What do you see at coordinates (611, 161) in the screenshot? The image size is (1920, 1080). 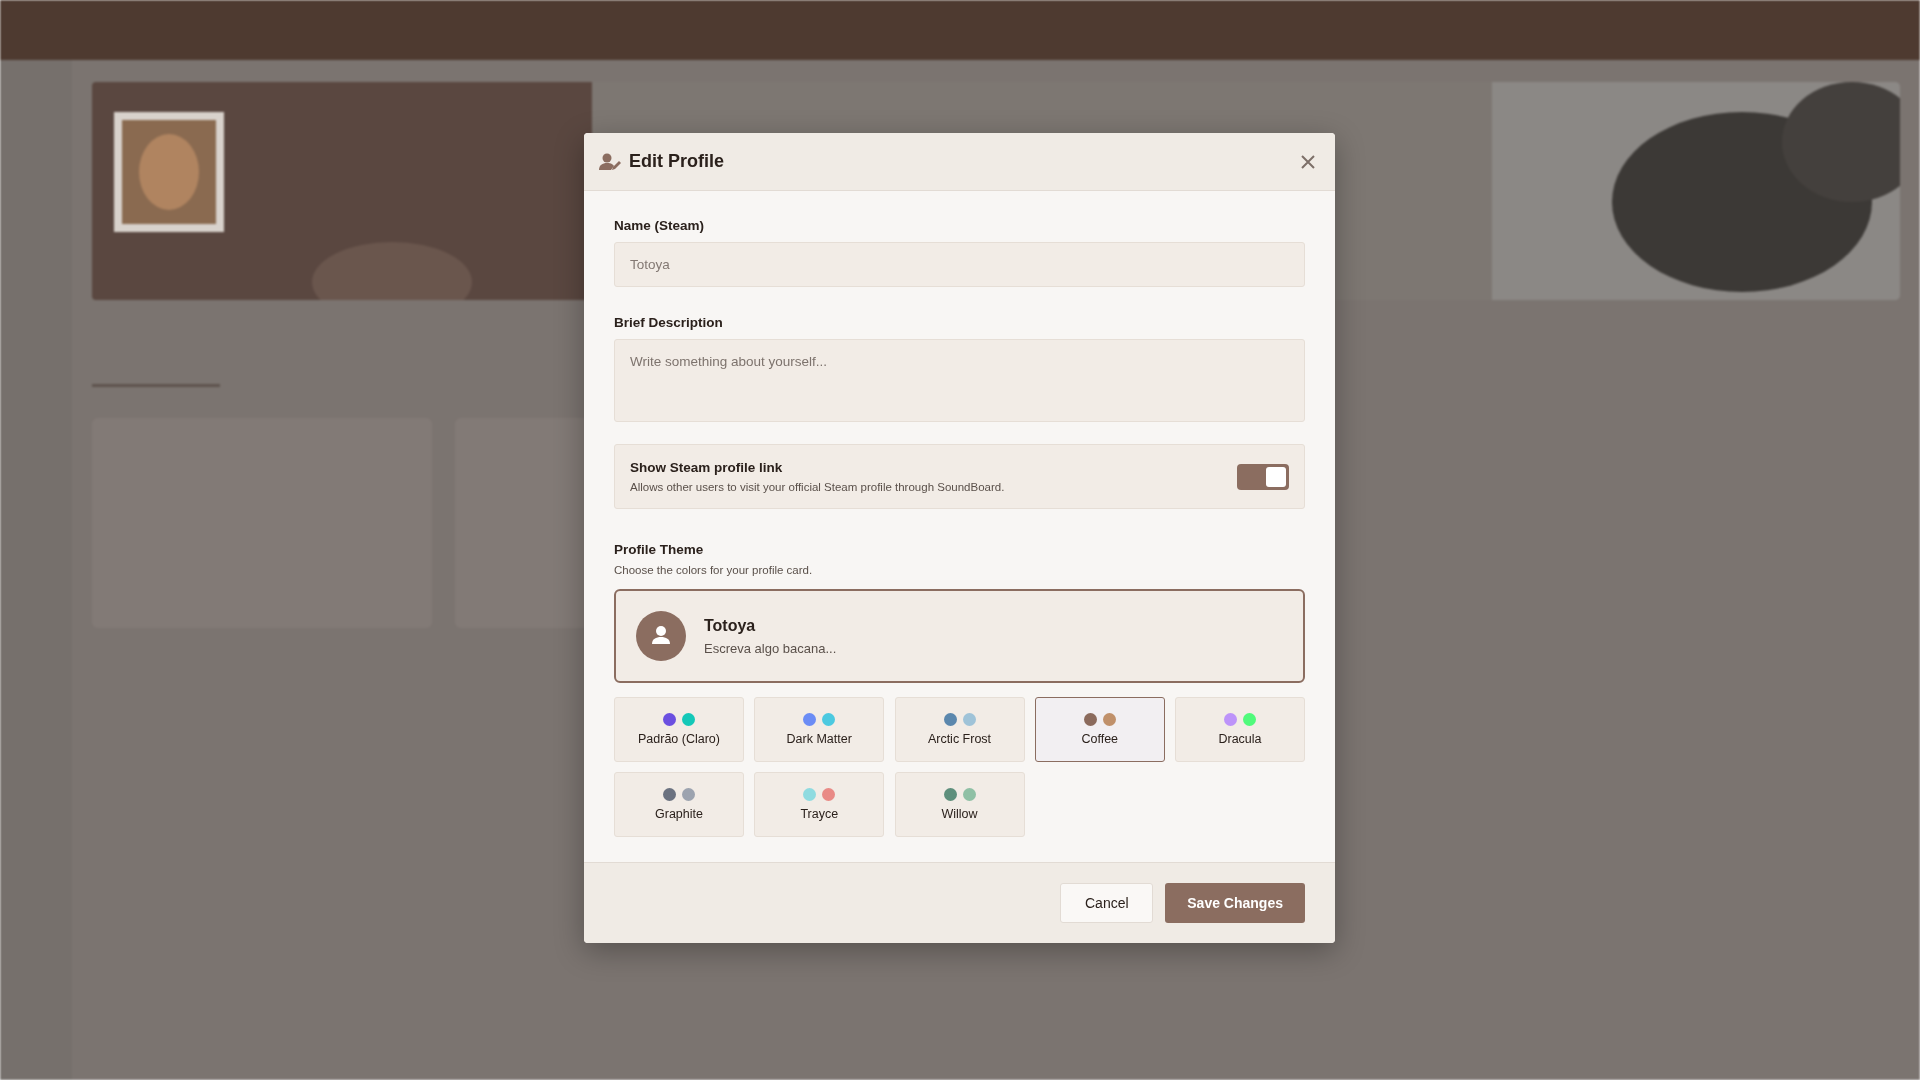 I see `user-edit-icon` at bounding box center [611, 161].